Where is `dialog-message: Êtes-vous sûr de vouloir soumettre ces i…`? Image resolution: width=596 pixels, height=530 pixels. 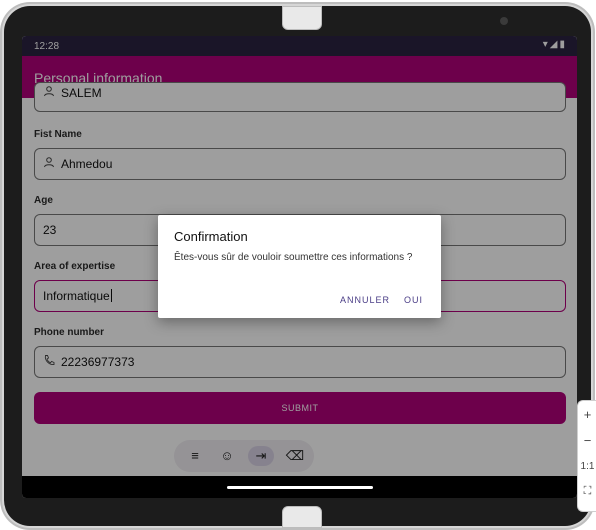 dialog-message: Êtes-vous sûr de vouloir soumettre ces i… is located at coordinates (293, 257).